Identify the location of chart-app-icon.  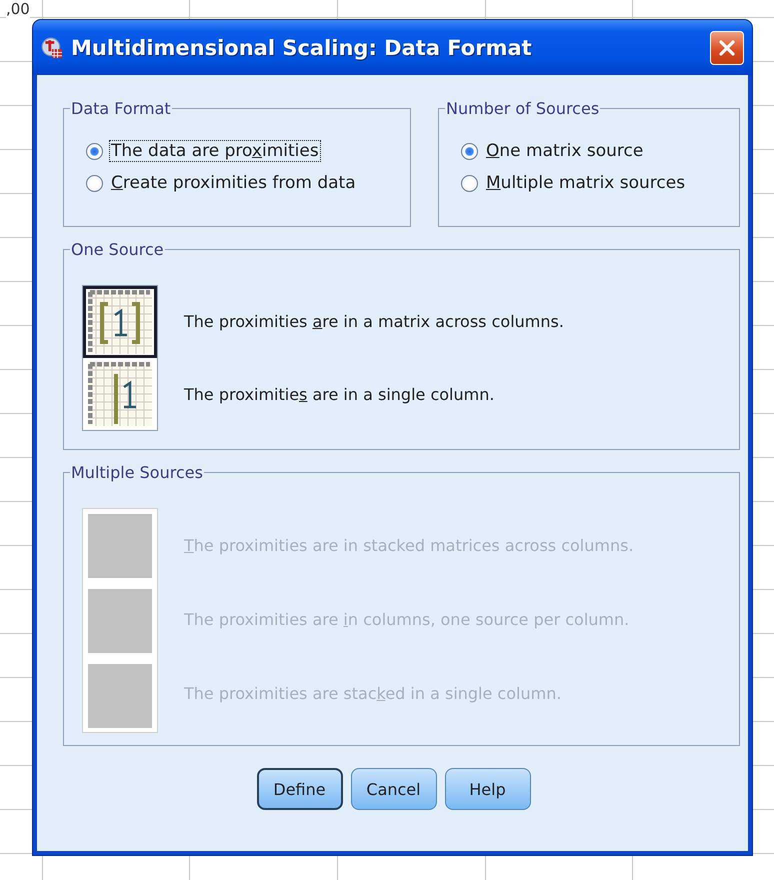
(52, 47).